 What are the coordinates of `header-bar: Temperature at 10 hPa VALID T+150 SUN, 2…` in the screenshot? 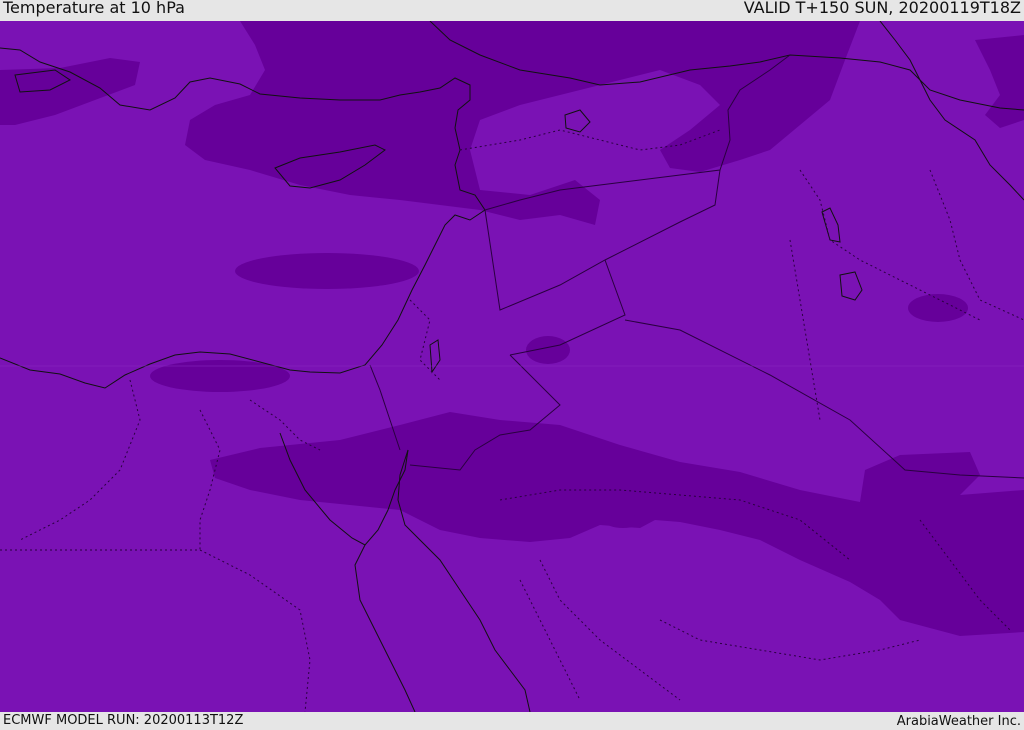 It's located at (512, 10).